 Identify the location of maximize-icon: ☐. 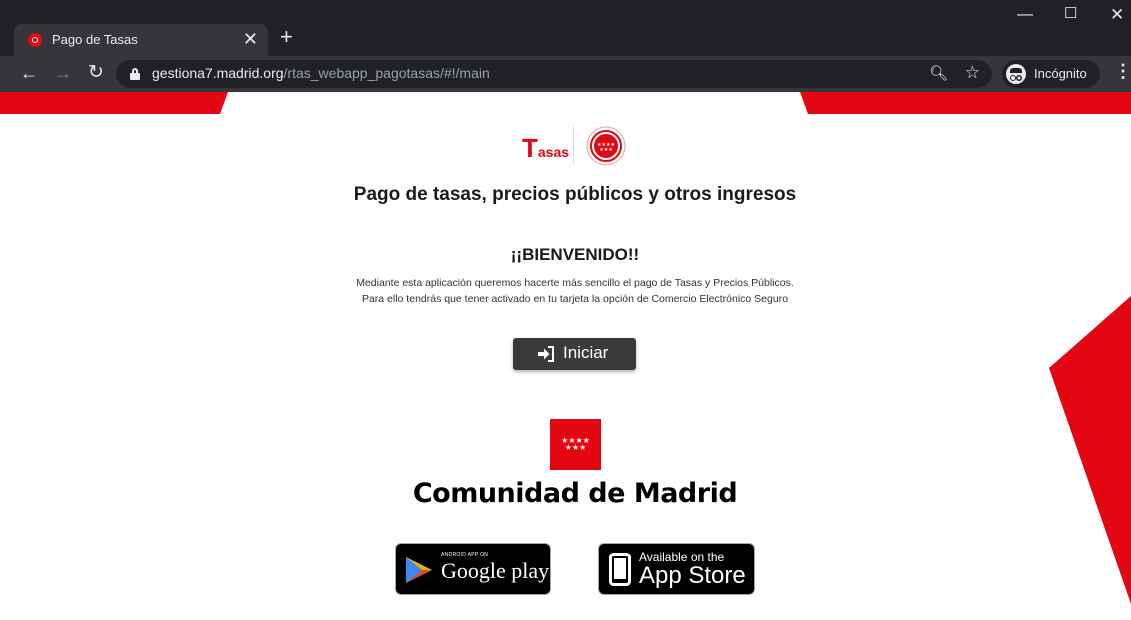
(1070, 13).